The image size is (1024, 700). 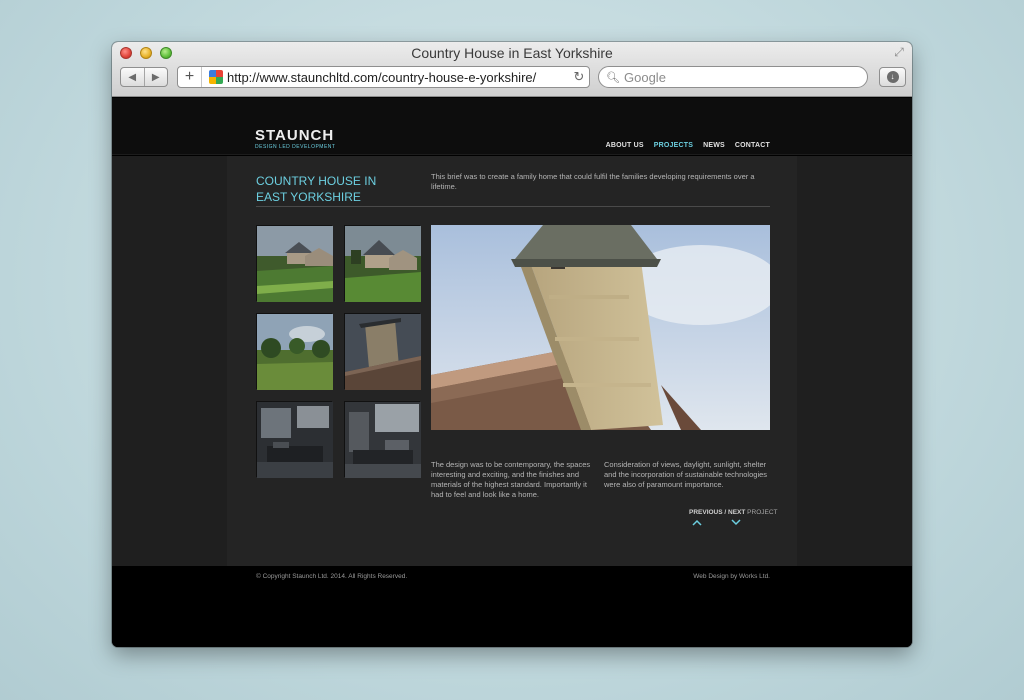 What do you see at coordinates (697, 522) in the screenshot?
I see `chevron-up-icon` at bounding box center [697, 522].